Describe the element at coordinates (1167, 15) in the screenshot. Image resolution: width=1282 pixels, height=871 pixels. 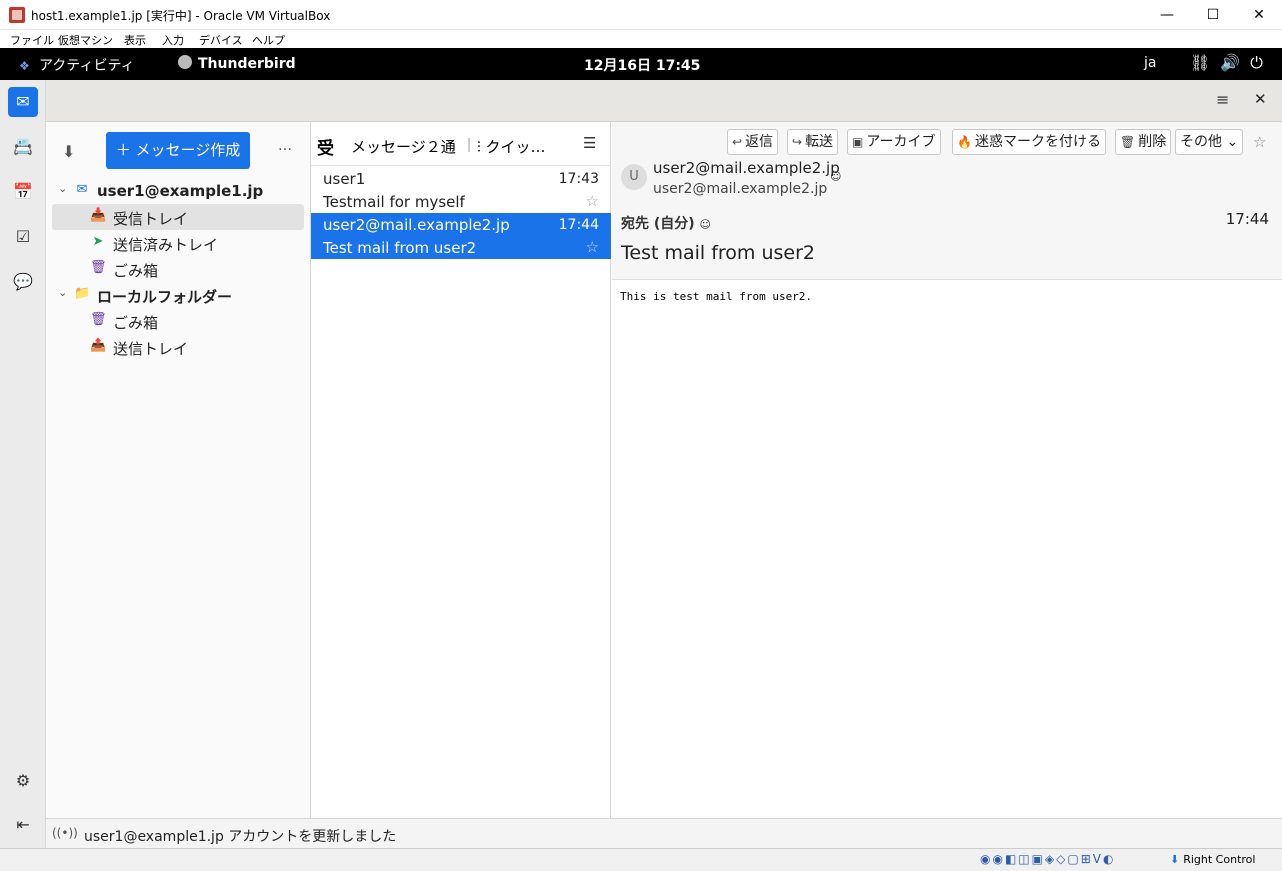
I see `minimize-icon: —` at that location.